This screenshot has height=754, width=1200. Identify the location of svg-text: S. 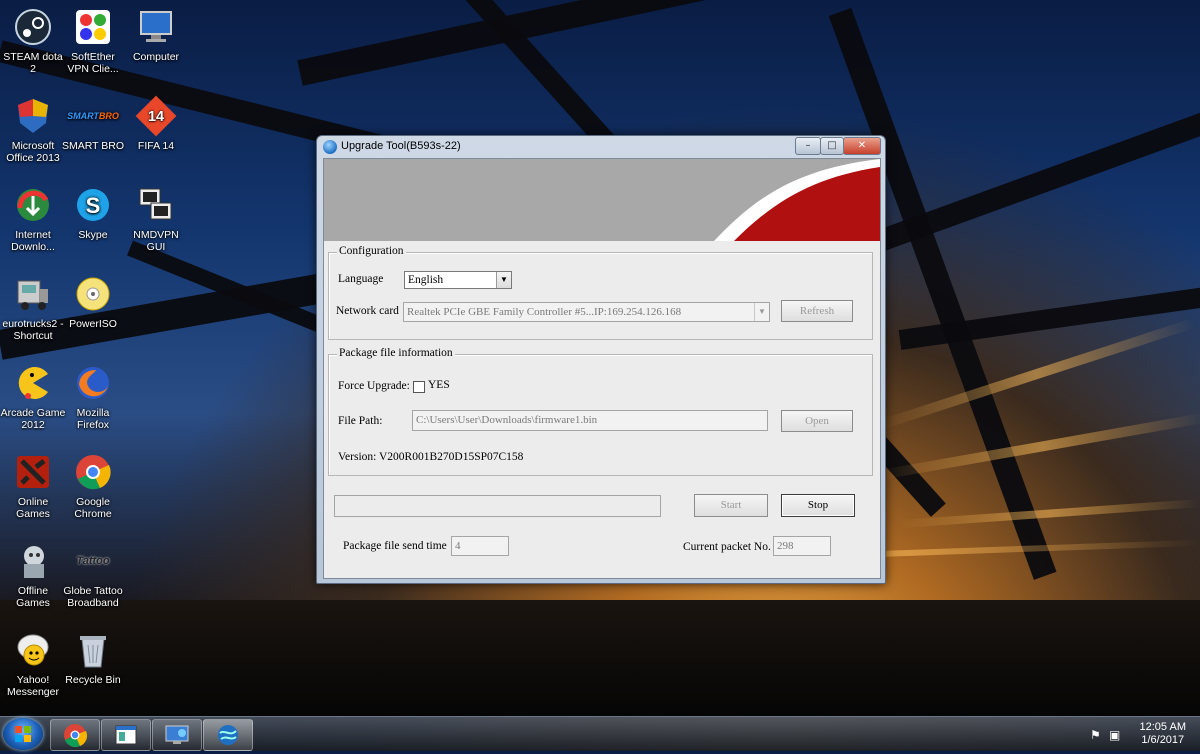
(93, 205).